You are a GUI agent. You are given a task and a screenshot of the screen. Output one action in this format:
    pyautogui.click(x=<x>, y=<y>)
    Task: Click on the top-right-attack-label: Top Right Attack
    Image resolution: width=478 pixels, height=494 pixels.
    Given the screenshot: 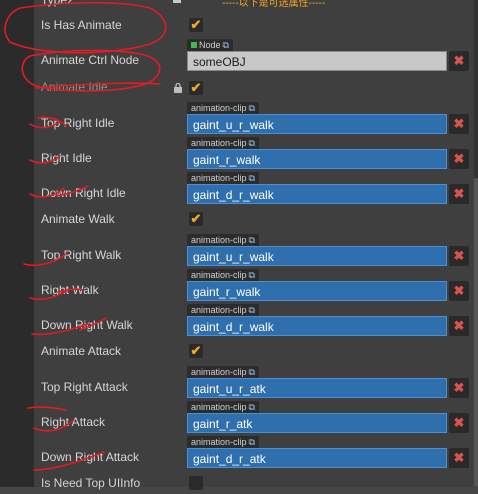 What is the action you would take?
    pyautogui.click(x=84, y=387)
    